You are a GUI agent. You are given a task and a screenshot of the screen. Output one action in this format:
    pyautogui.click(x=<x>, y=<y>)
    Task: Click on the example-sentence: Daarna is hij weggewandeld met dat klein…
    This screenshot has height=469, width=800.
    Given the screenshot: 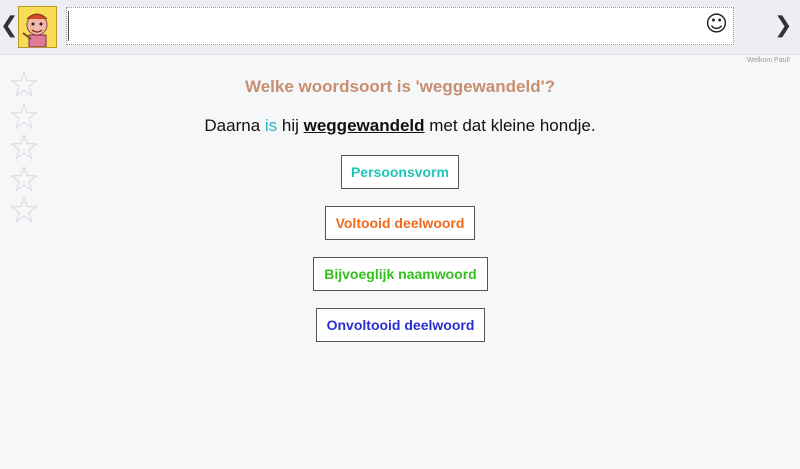 What is the action you would take?
    pyautogui.click(x=400, y=126)
    